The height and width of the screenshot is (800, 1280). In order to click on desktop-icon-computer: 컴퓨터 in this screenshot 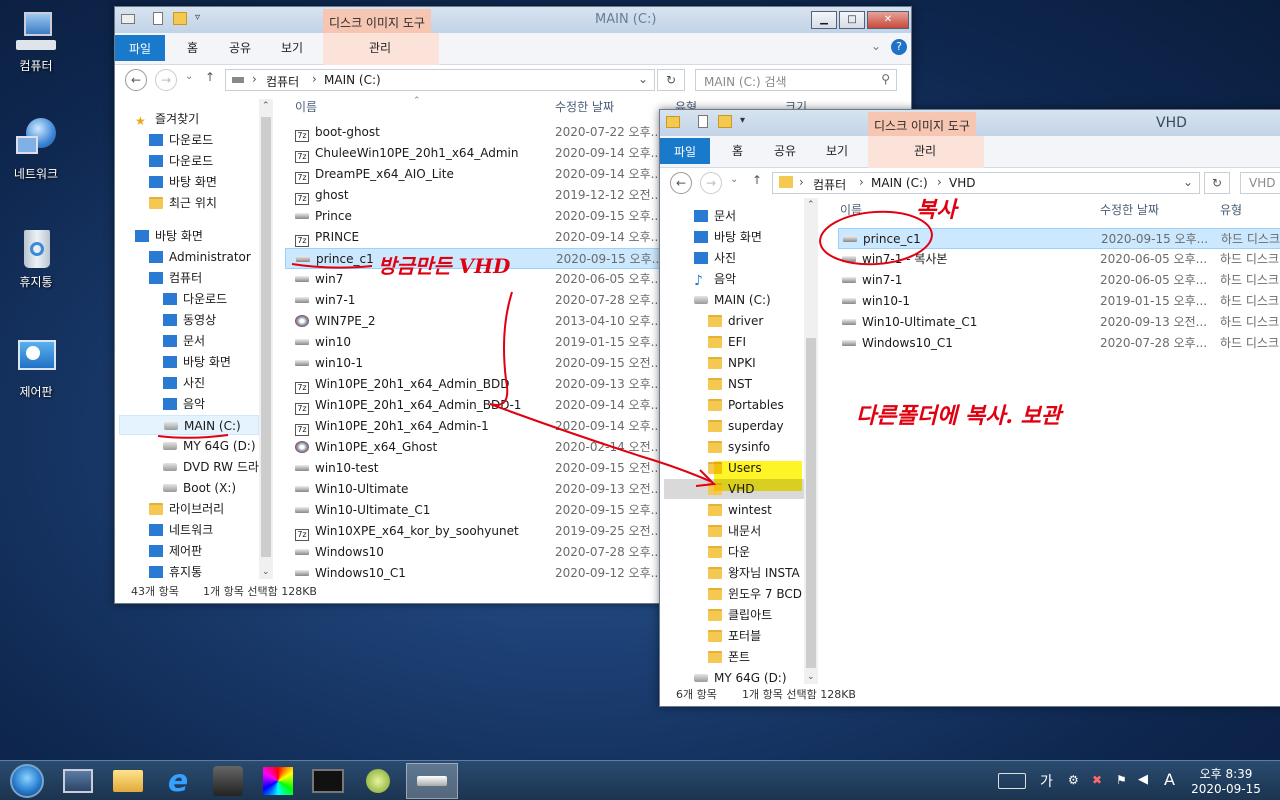, I will do `click(36, 42)`.